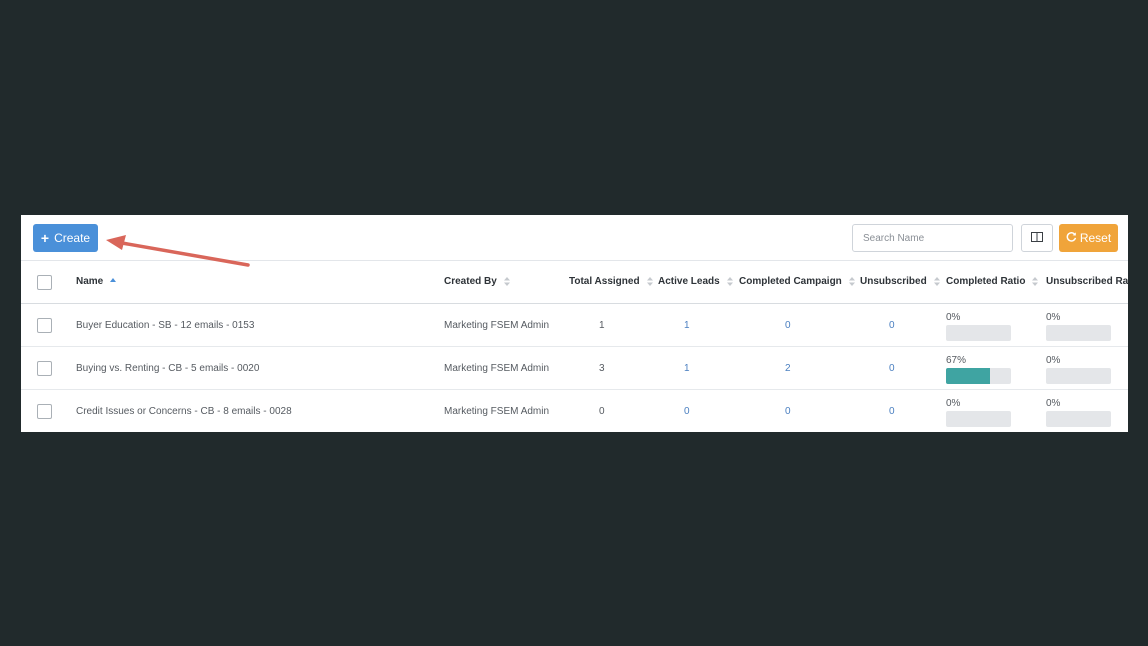  I want to click on column-header-name: Name, so click(96, 281).